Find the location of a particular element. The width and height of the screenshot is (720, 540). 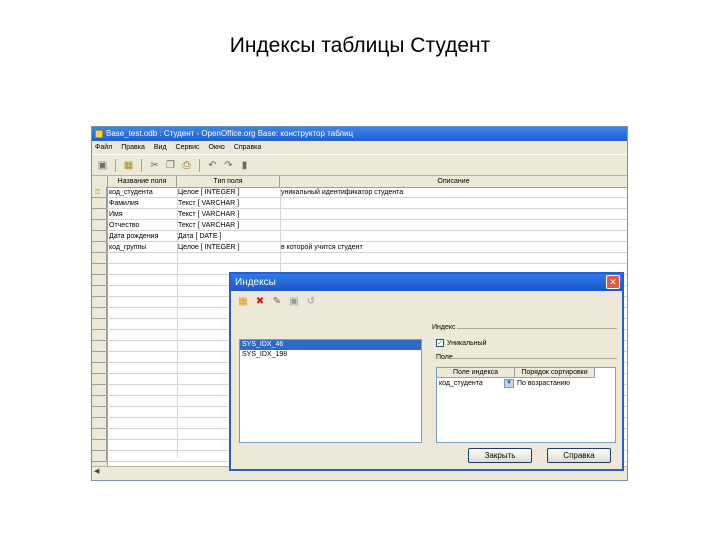

menu-view: Вид is located at coordinates (160, 147).